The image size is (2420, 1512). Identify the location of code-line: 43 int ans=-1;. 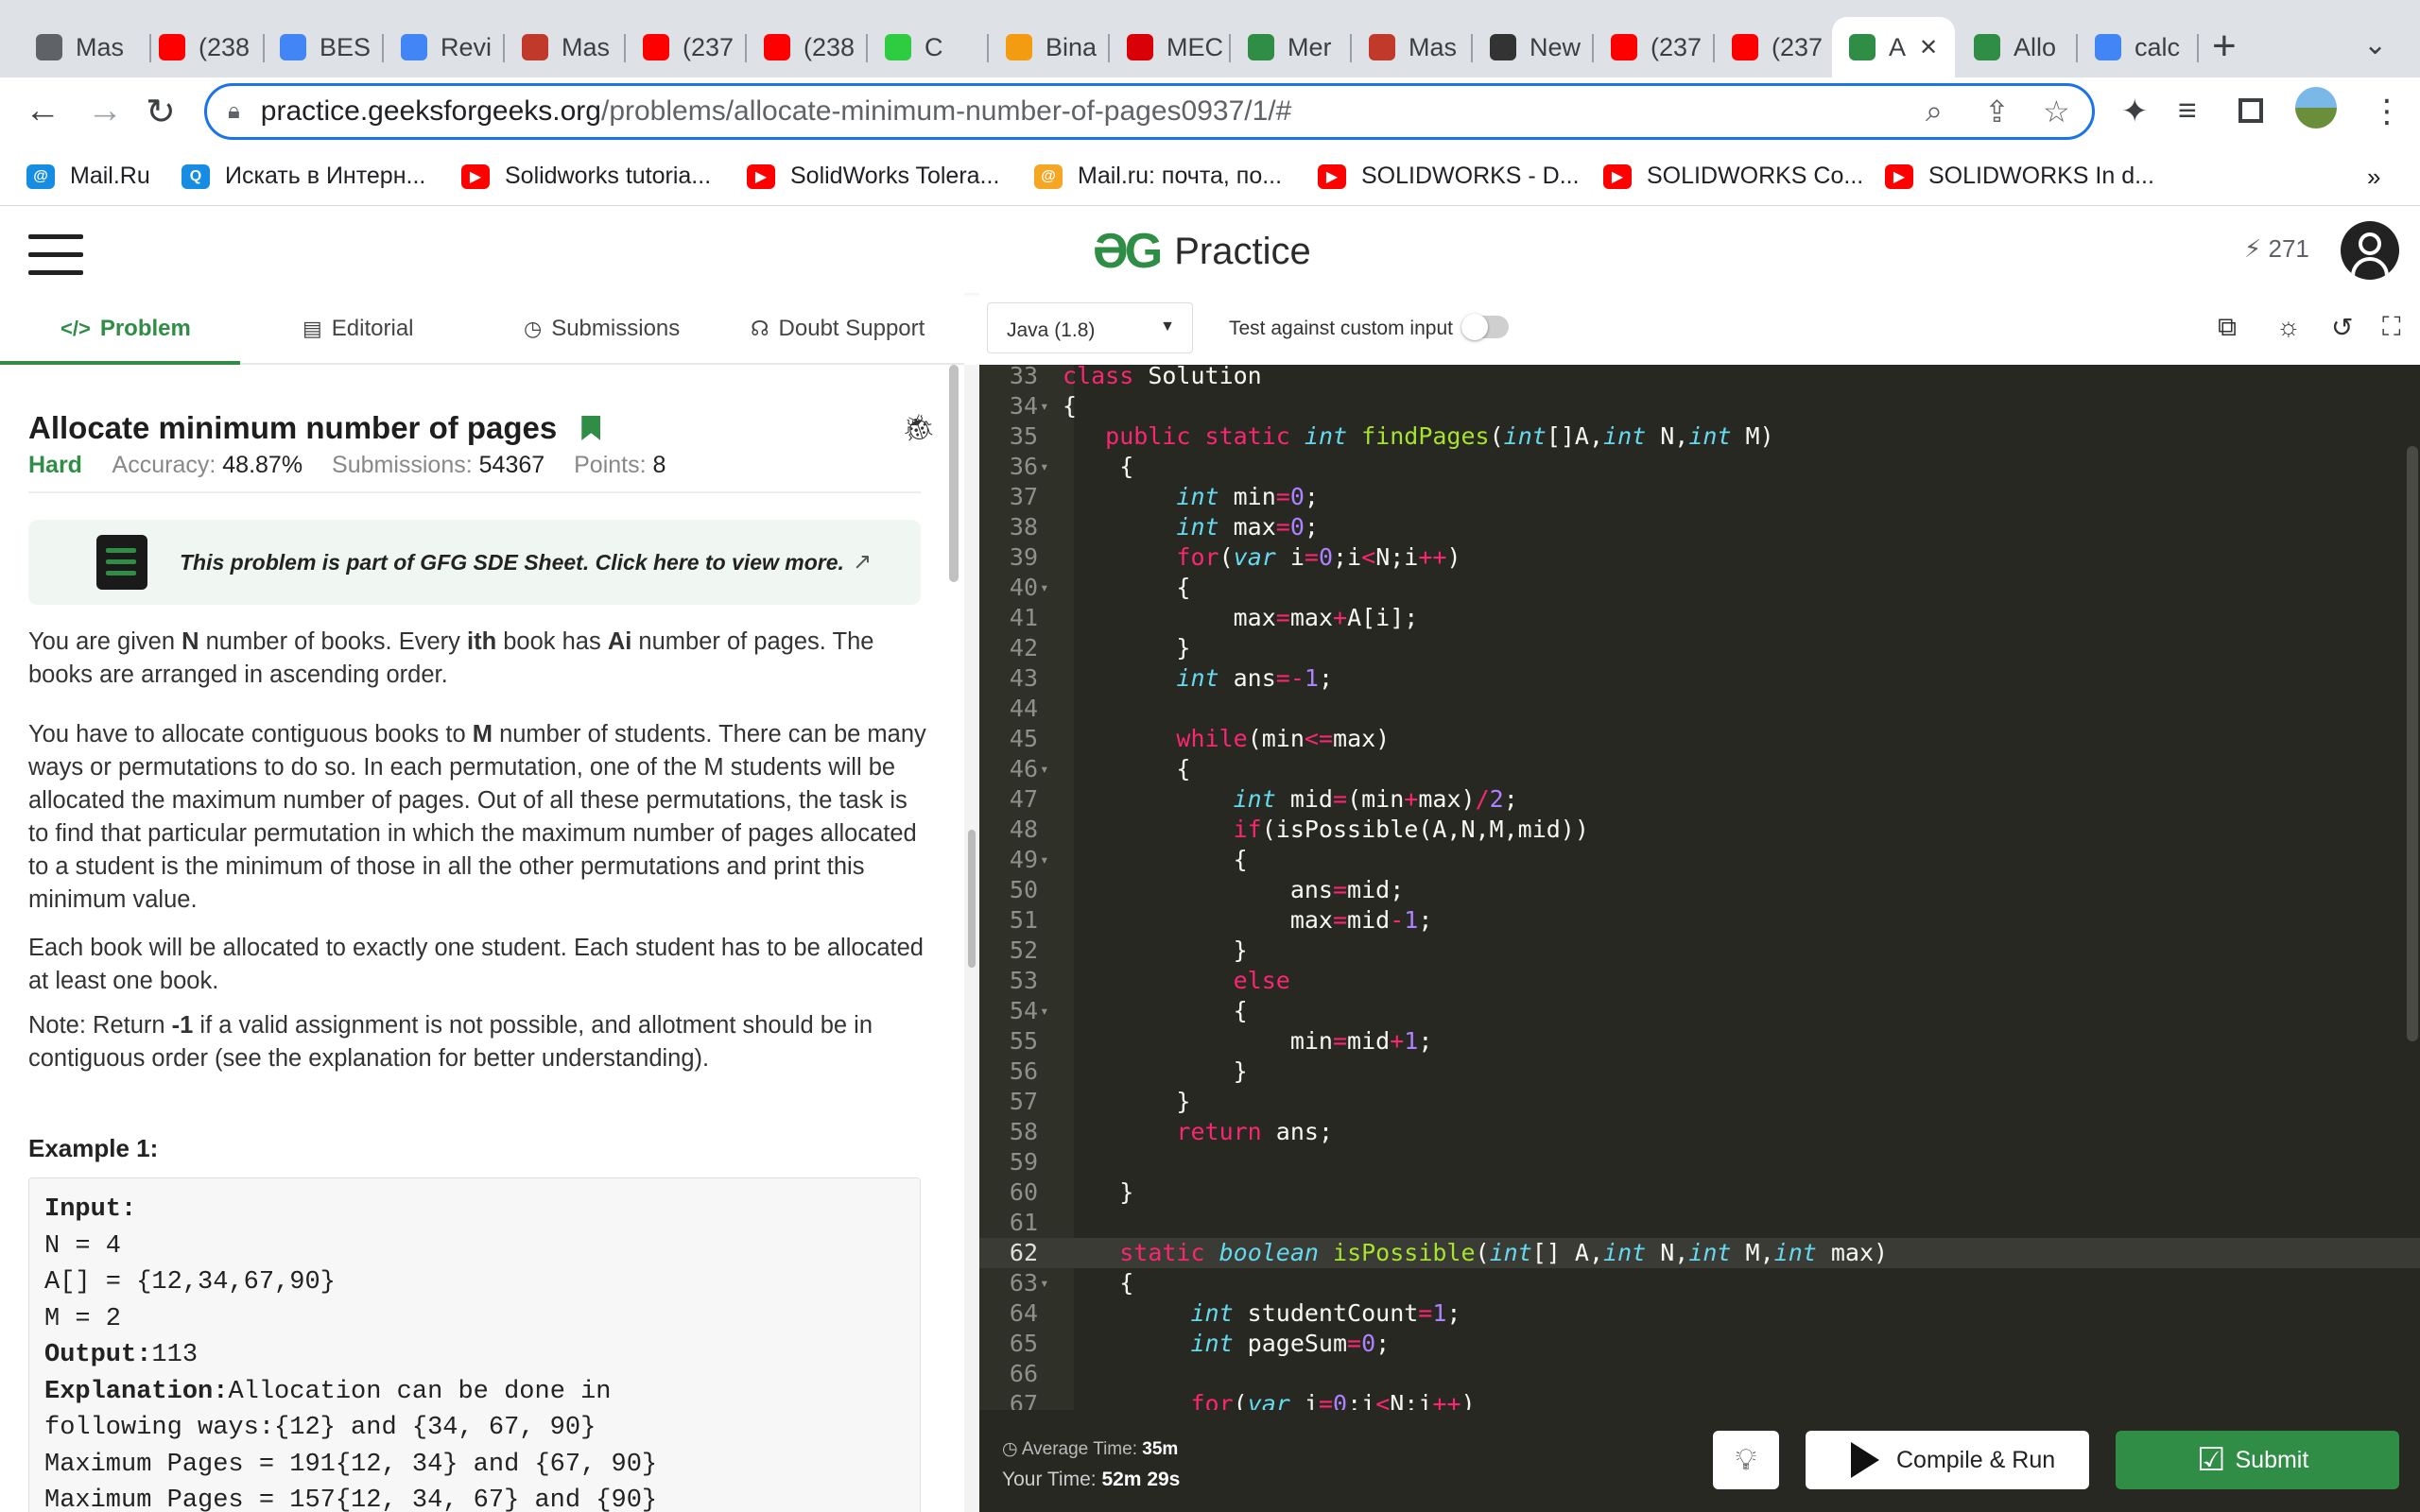
(1699, 678).